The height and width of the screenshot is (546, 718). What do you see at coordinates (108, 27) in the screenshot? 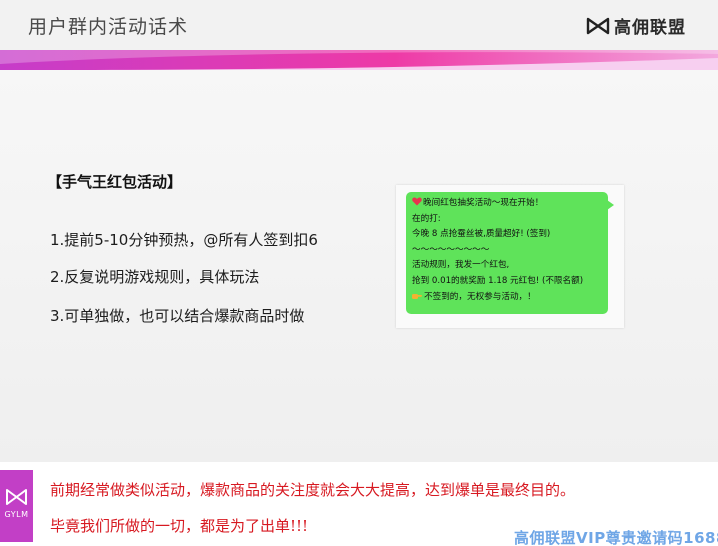
I see `slide-title: 用户群内活动话术` at bounding box center [108, 27].